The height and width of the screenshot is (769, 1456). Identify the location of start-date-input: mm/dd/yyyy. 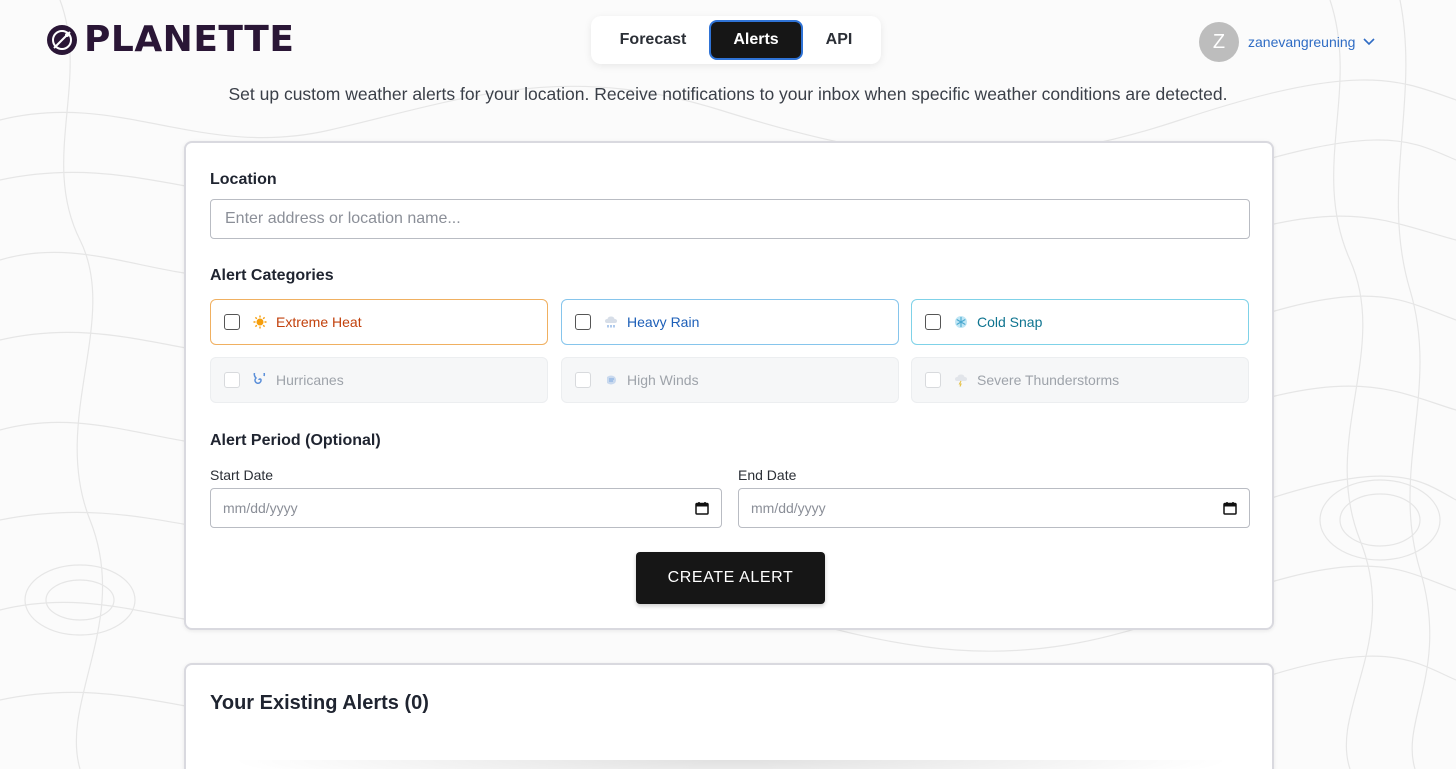
(466, 508).